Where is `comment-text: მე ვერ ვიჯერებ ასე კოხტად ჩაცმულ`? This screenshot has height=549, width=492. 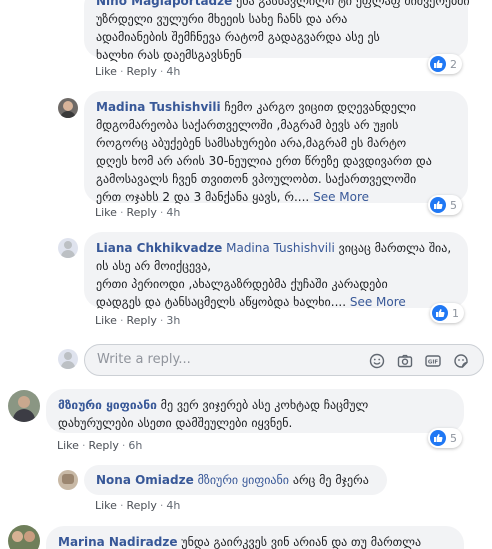
comment-text: მე ვერ ვიჯერებ ასე კოხტად ჩაცმულ is located at coordinates (264, 405).